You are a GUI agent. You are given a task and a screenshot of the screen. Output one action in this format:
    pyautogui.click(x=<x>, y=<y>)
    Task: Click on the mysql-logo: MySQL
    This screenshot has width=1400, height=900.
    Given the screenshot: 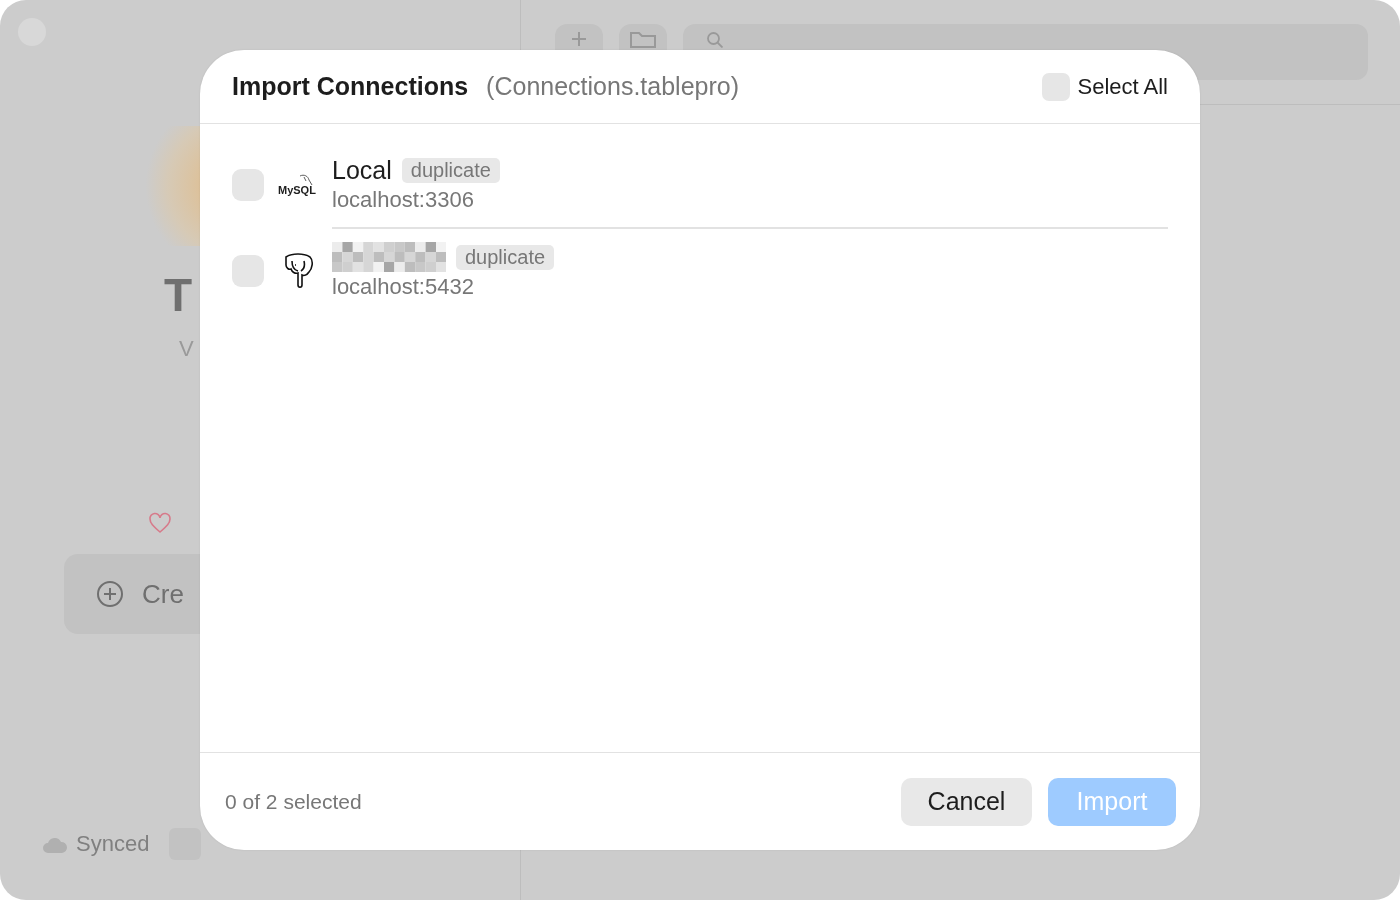 What is the action you would take?
    pyautogui.click(x=298, y=185)
    